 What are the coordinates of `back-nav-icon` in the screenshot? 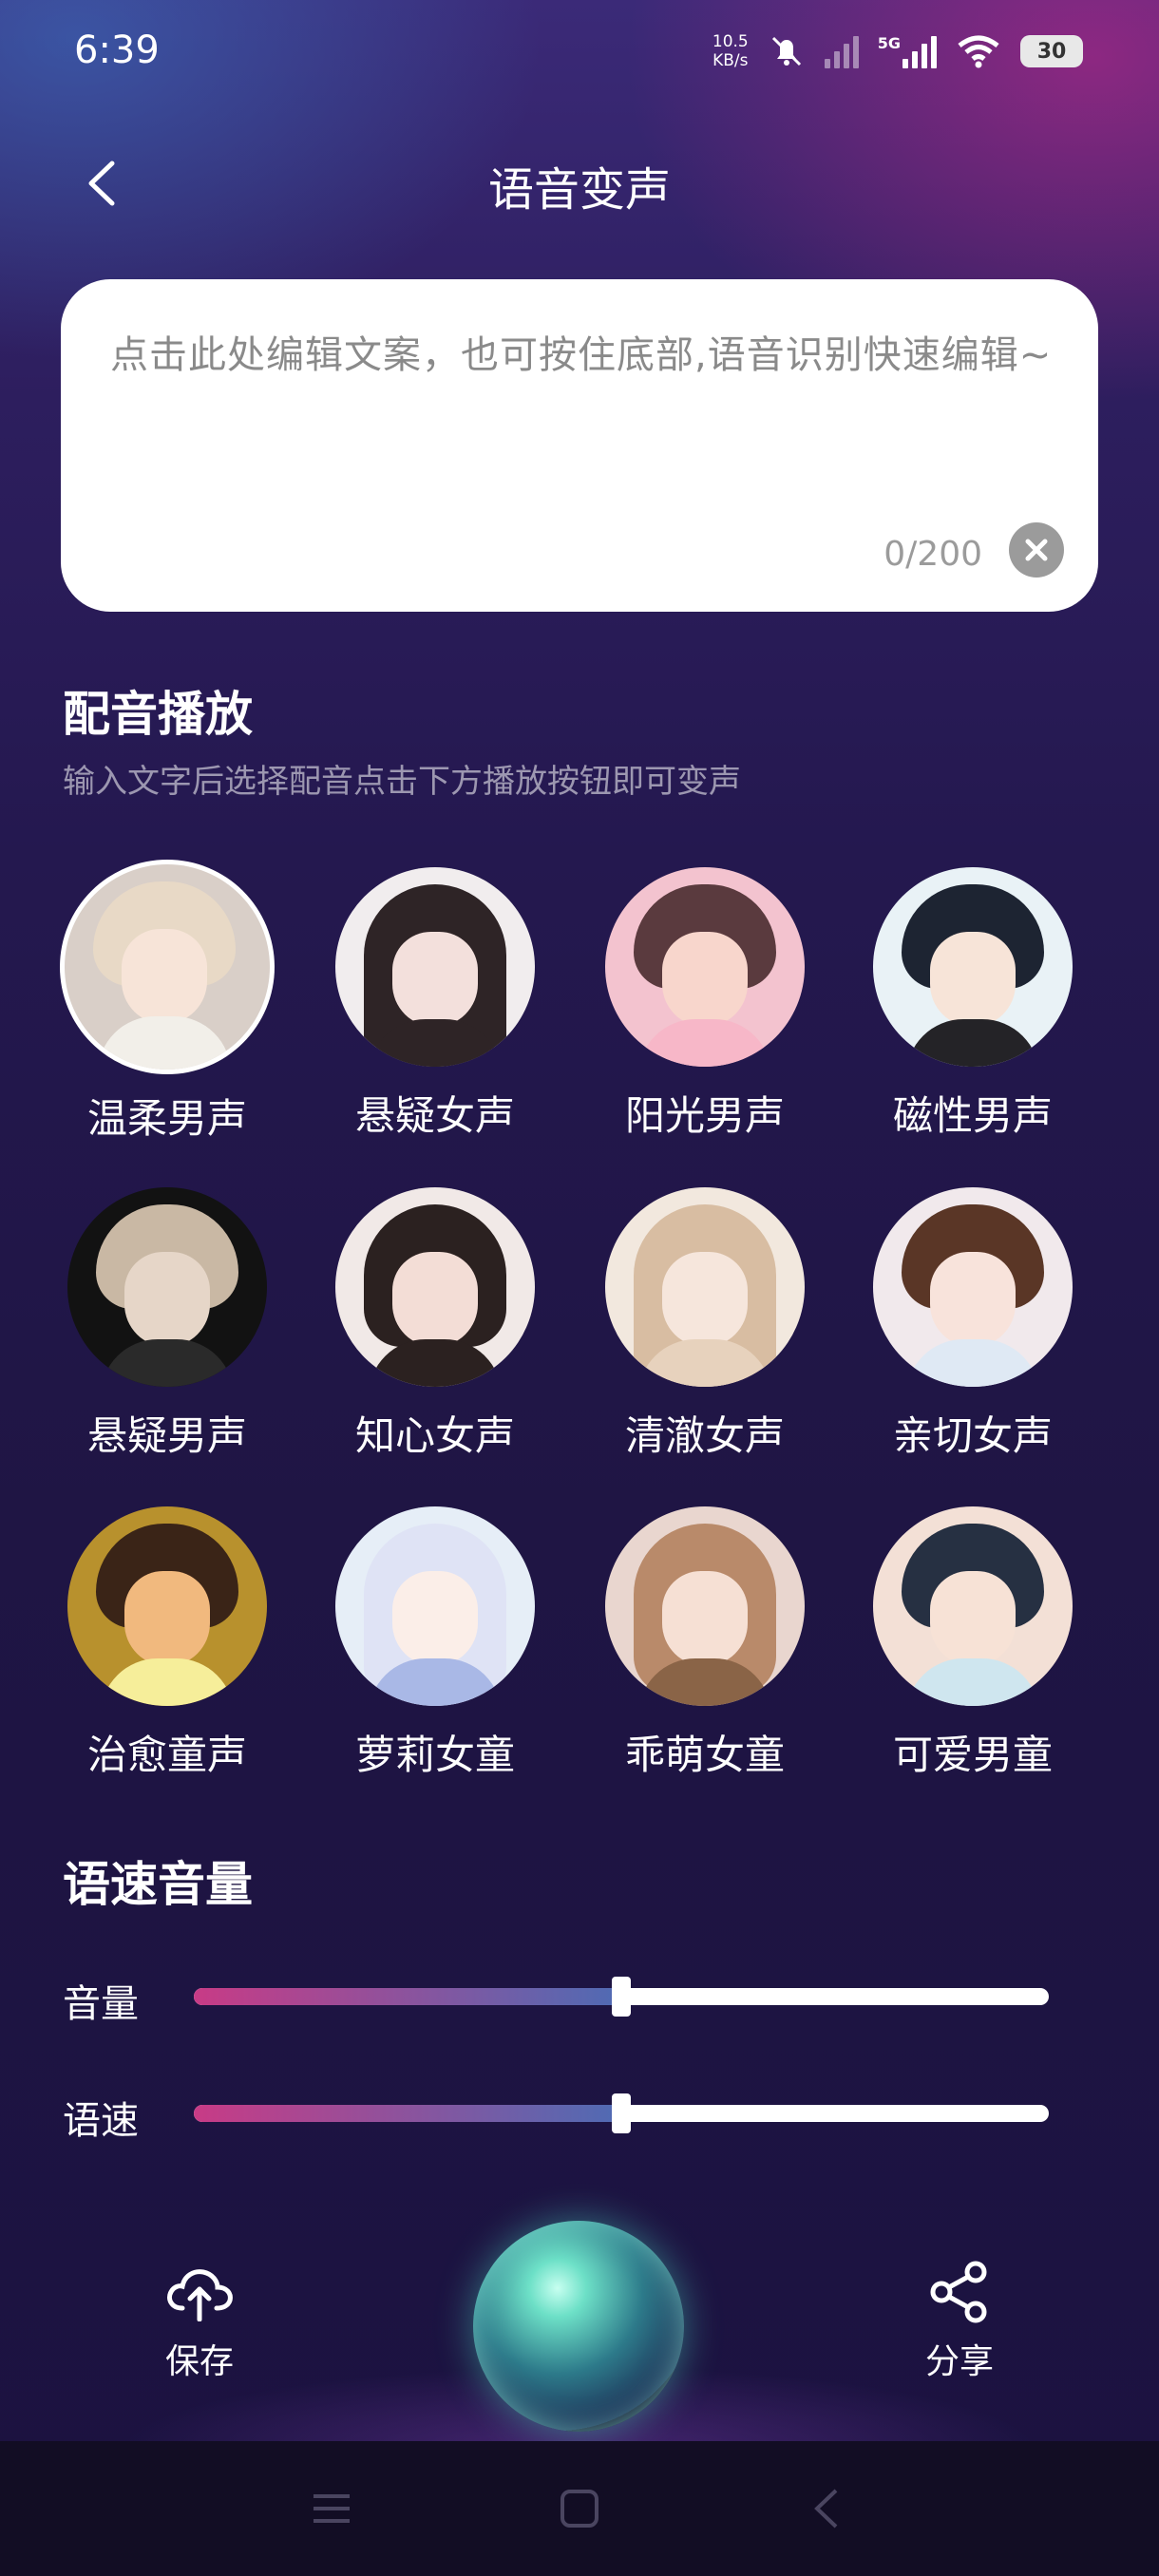 It's located at (827, 2508).